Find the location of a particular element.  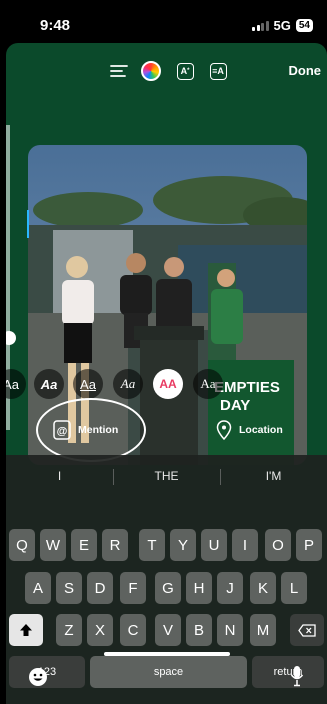

highlight-circle is located at coordinates (91, 430).